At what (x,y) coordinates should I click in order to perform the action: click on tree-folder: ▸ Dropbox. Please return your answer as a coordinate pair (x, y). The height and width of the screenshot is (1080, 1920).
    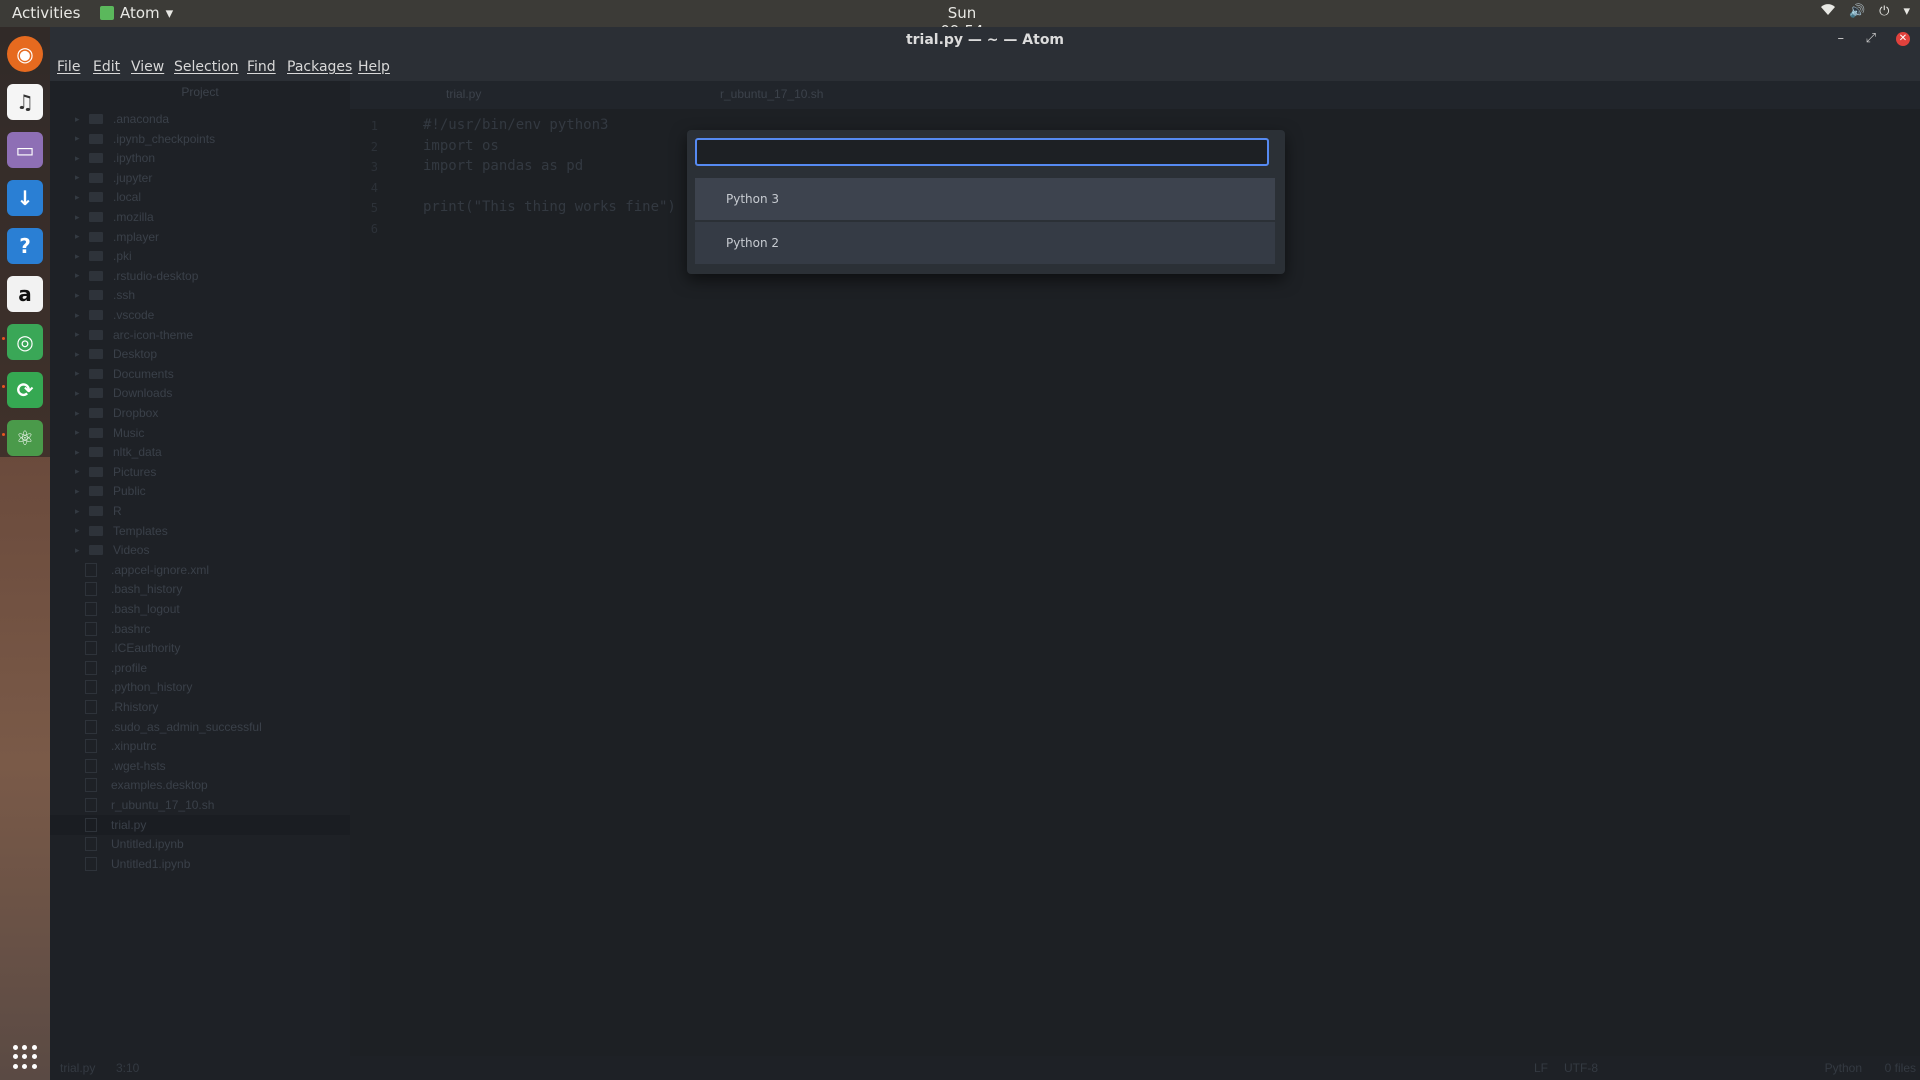
    Looking at the image, I should click on (116, 413).